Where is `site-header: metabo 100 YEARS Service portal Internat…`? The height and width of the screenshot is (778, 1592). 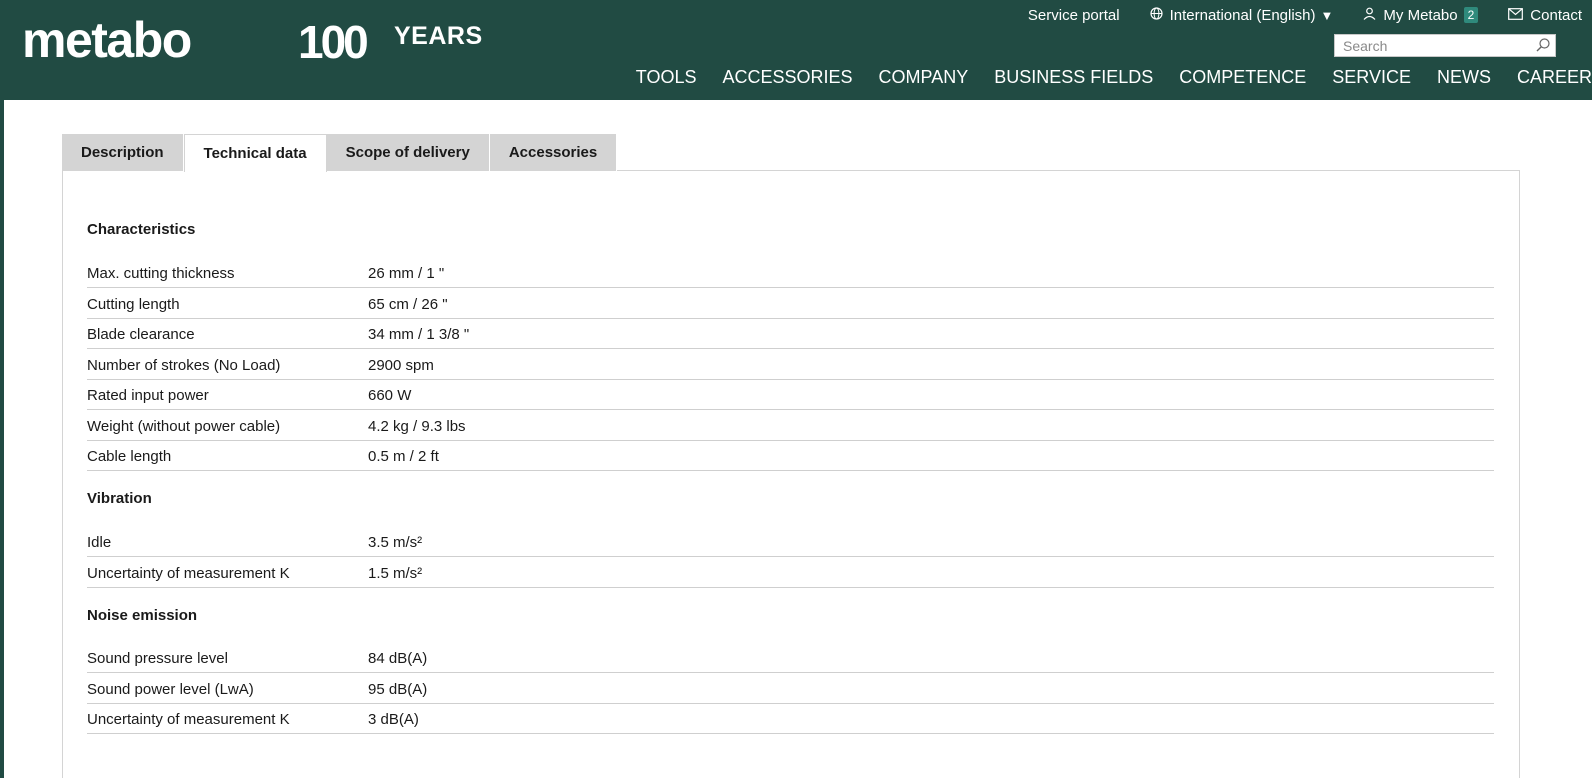 site-header: metabo 100 YEARS Service portal Internat… is located at coordinates (796, 50).